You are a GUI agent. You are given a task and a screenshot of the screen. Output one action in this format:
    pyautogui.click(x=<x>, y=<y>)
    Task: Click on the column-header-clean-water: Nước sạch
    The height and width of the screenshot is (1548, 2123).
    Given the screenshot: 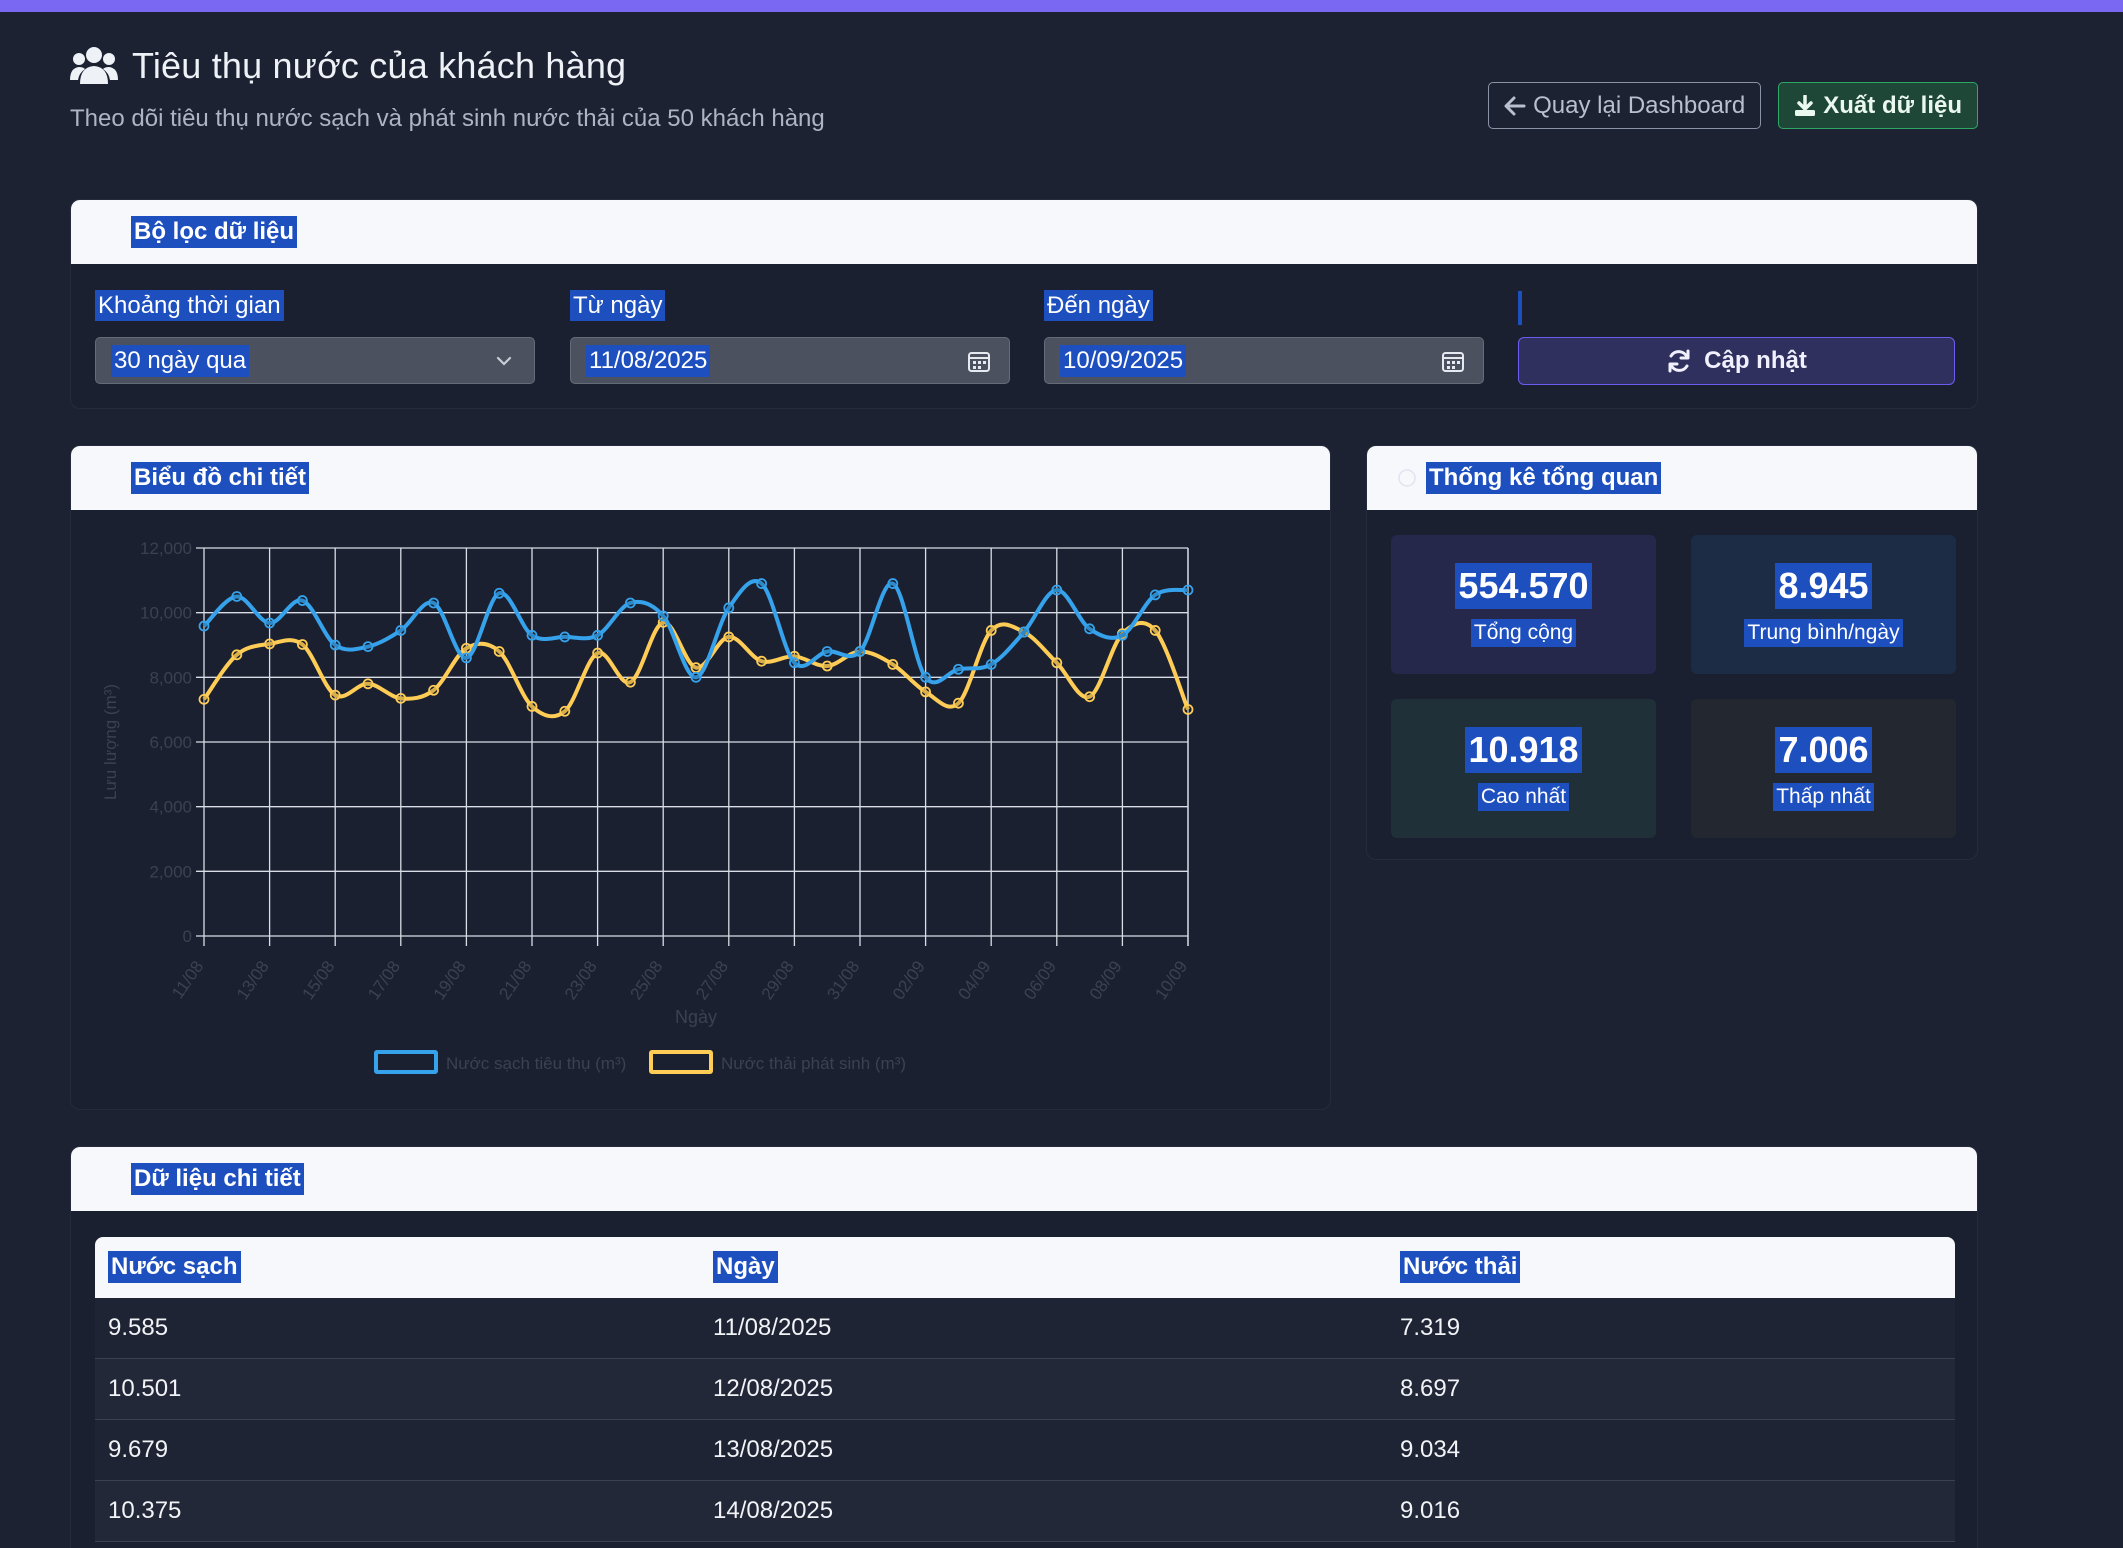 What is the action you would take?
    pyautogui.click(x=174, y=1267)
    